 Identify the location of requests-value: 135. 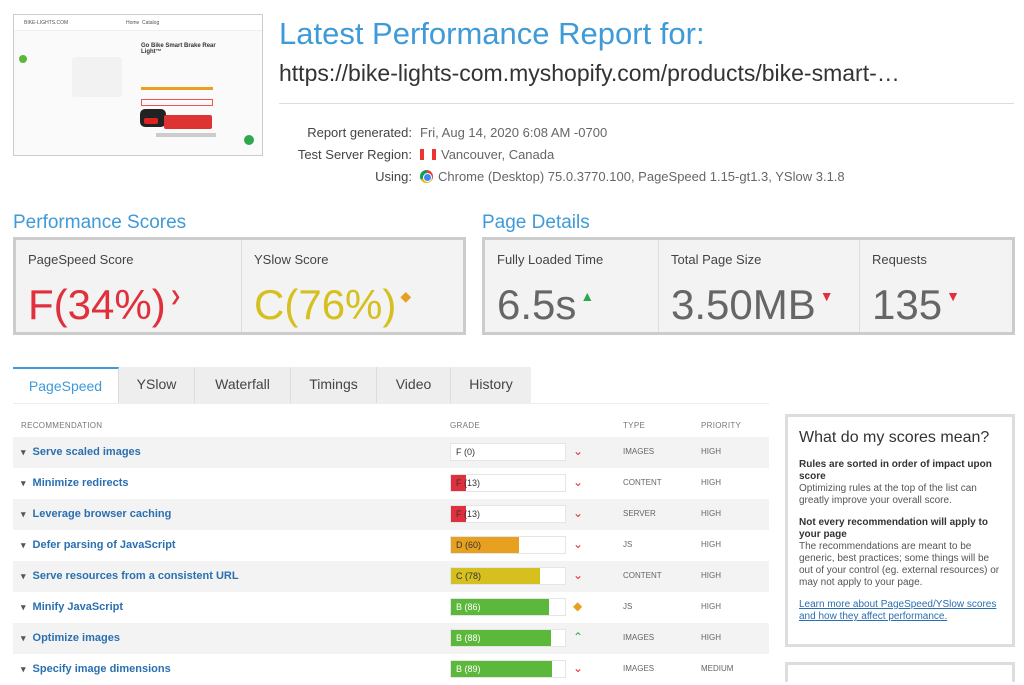
(907, 304).